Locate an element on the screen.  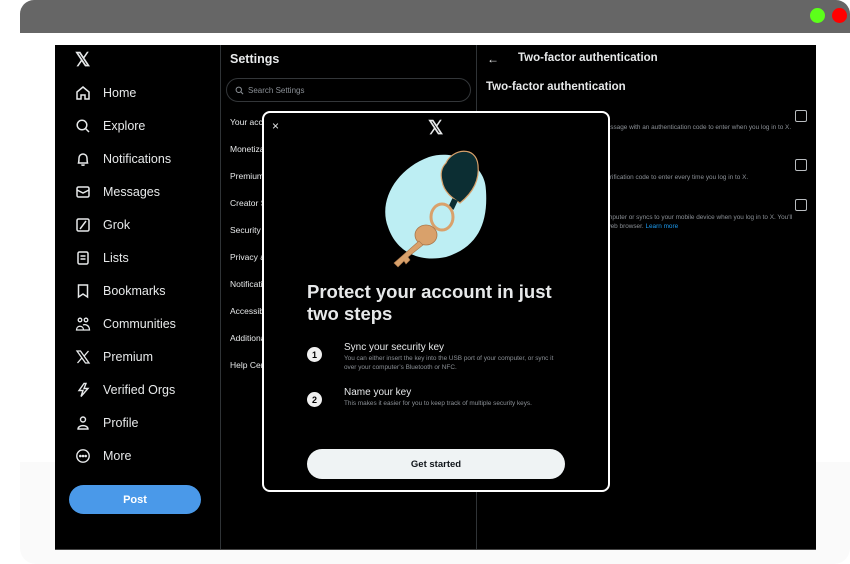
more-circle-icon is located at coordinates (83, 456).